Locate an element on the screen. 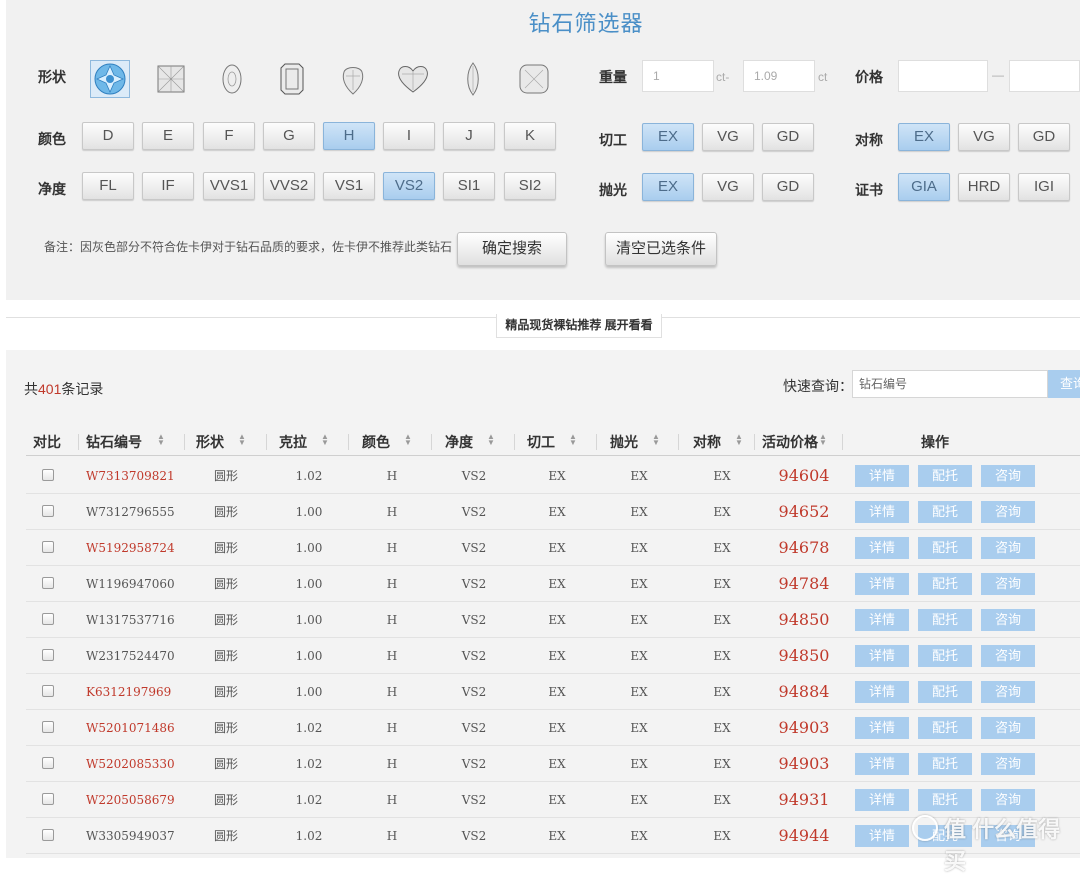  color-option-H: H is located at coordinates (349, 136).